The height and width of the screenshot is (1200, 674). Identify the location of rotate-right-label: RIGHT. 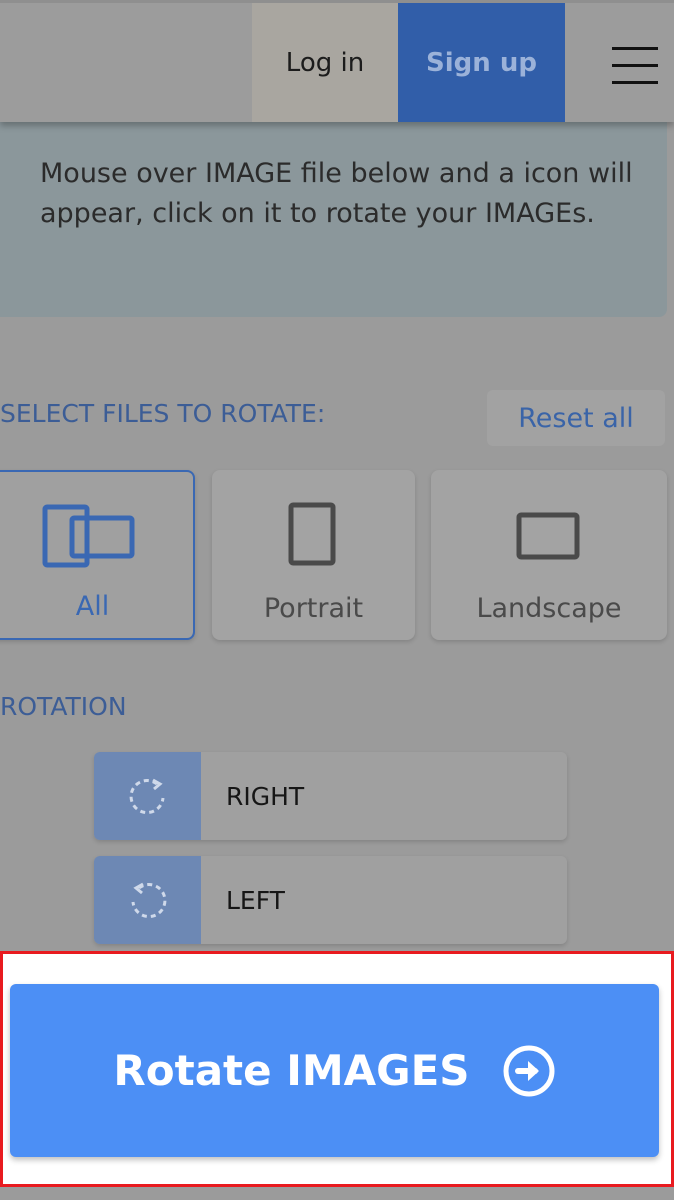
(265, 796).